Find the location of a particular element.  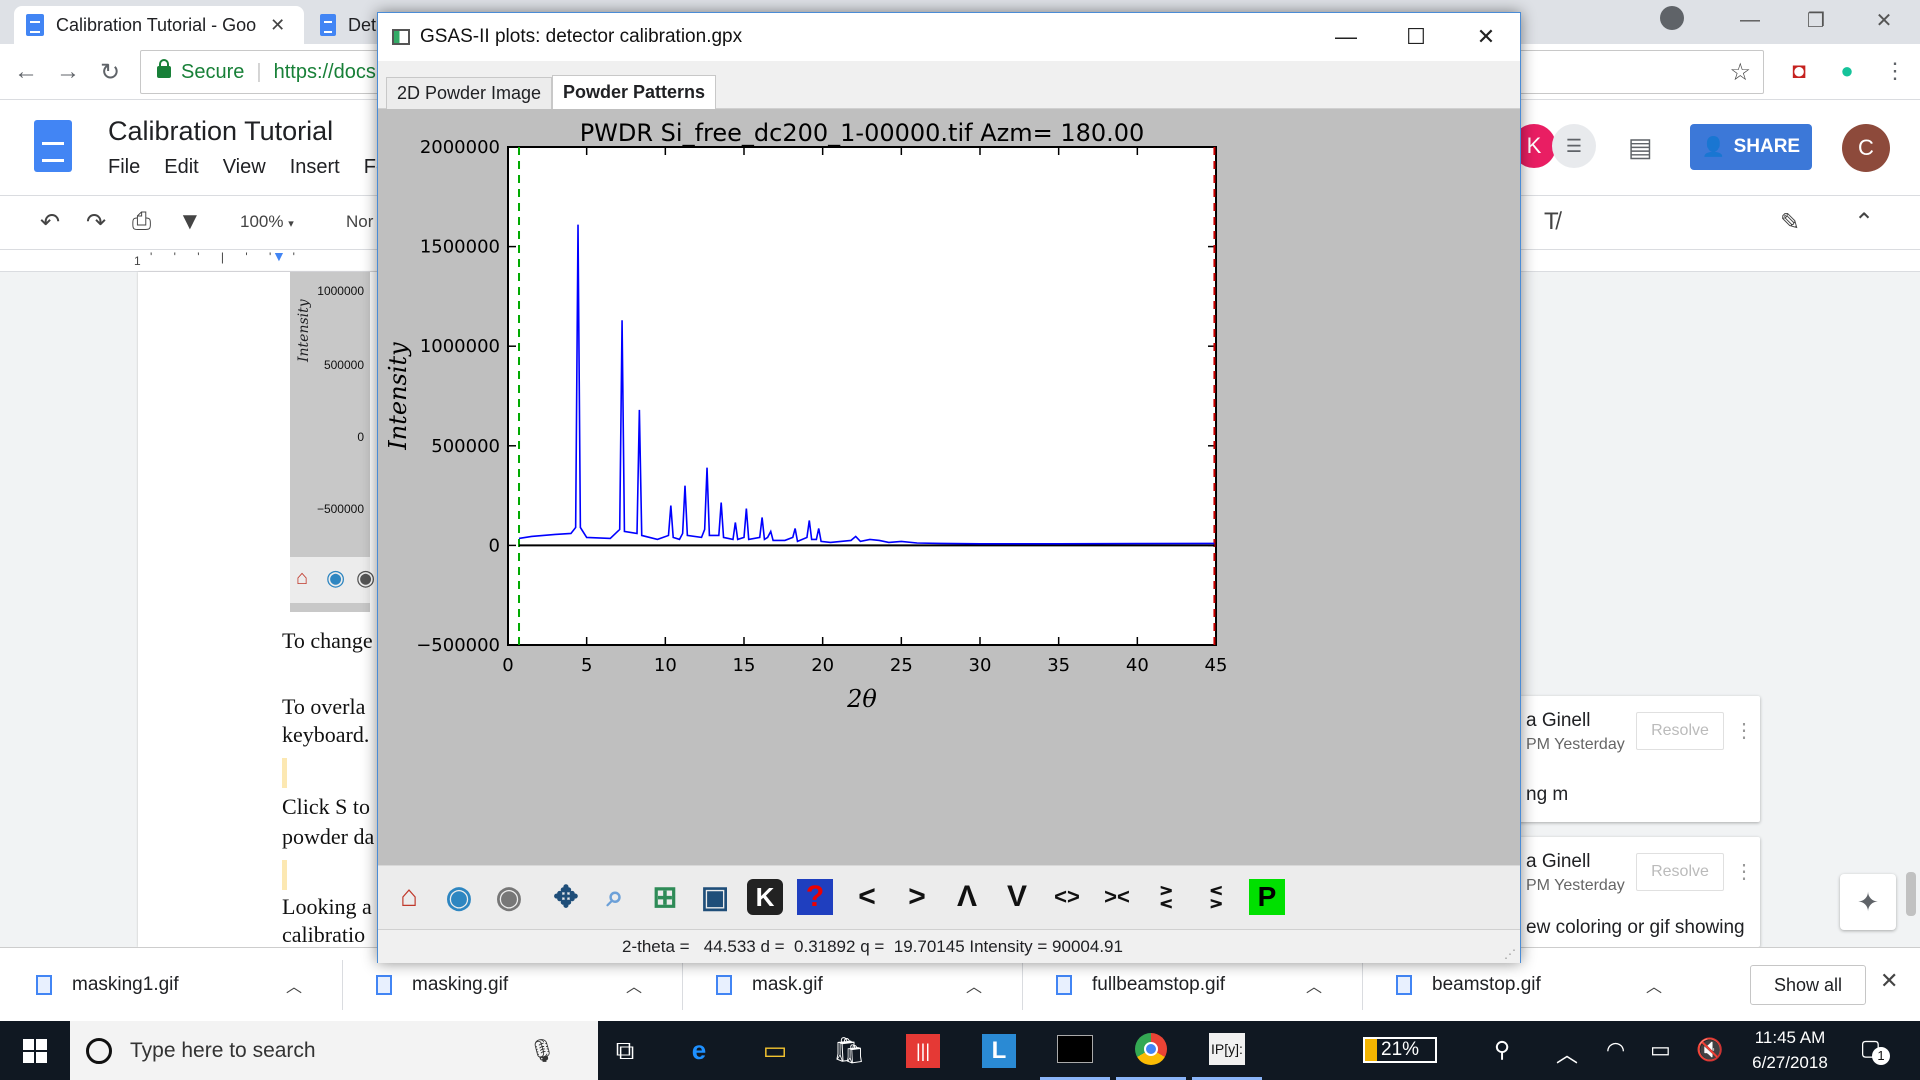

paint-format-icon: ▼ is located at coordinates (190, 222).